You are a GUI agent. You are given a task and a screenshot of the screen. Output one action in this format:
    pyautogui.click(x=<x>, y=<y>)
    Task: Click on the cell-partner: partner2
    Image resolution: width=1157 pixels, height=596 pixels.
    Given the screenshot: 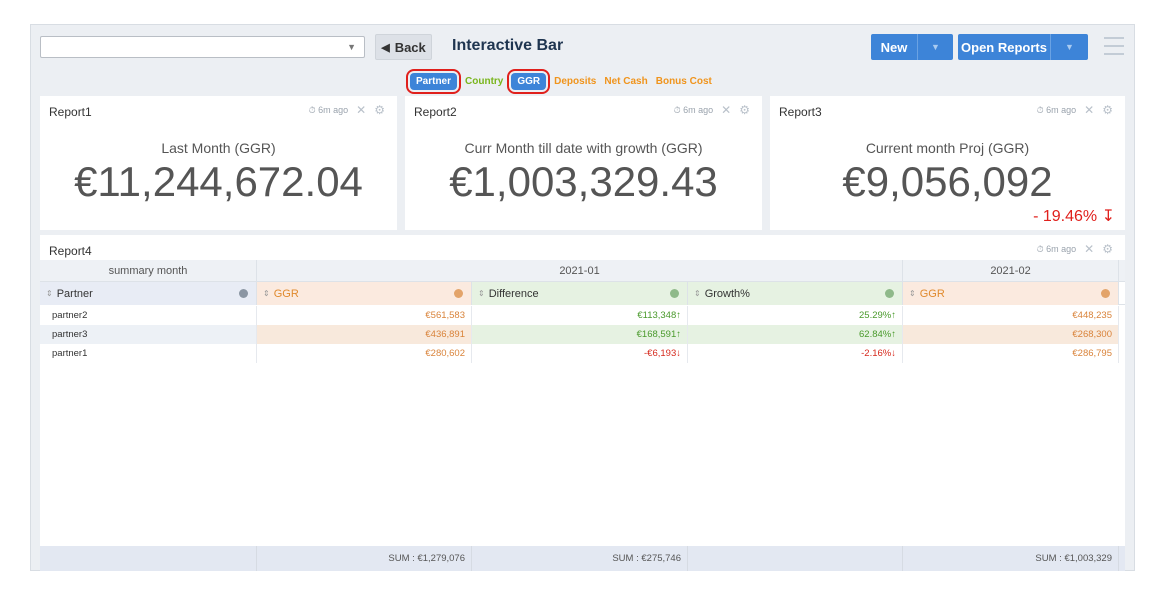 What is the action you would take?
    pyautogui.click(x=148, y=315)
    